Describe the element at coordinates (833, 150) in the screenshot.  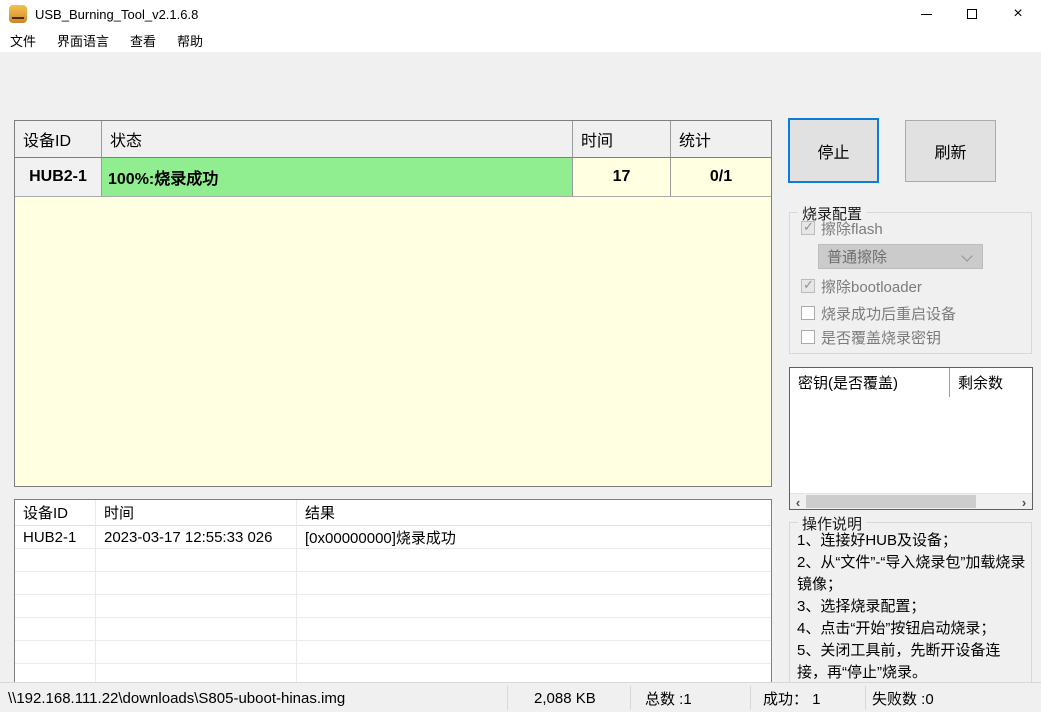
I see `stop-button: 停止` at that location.